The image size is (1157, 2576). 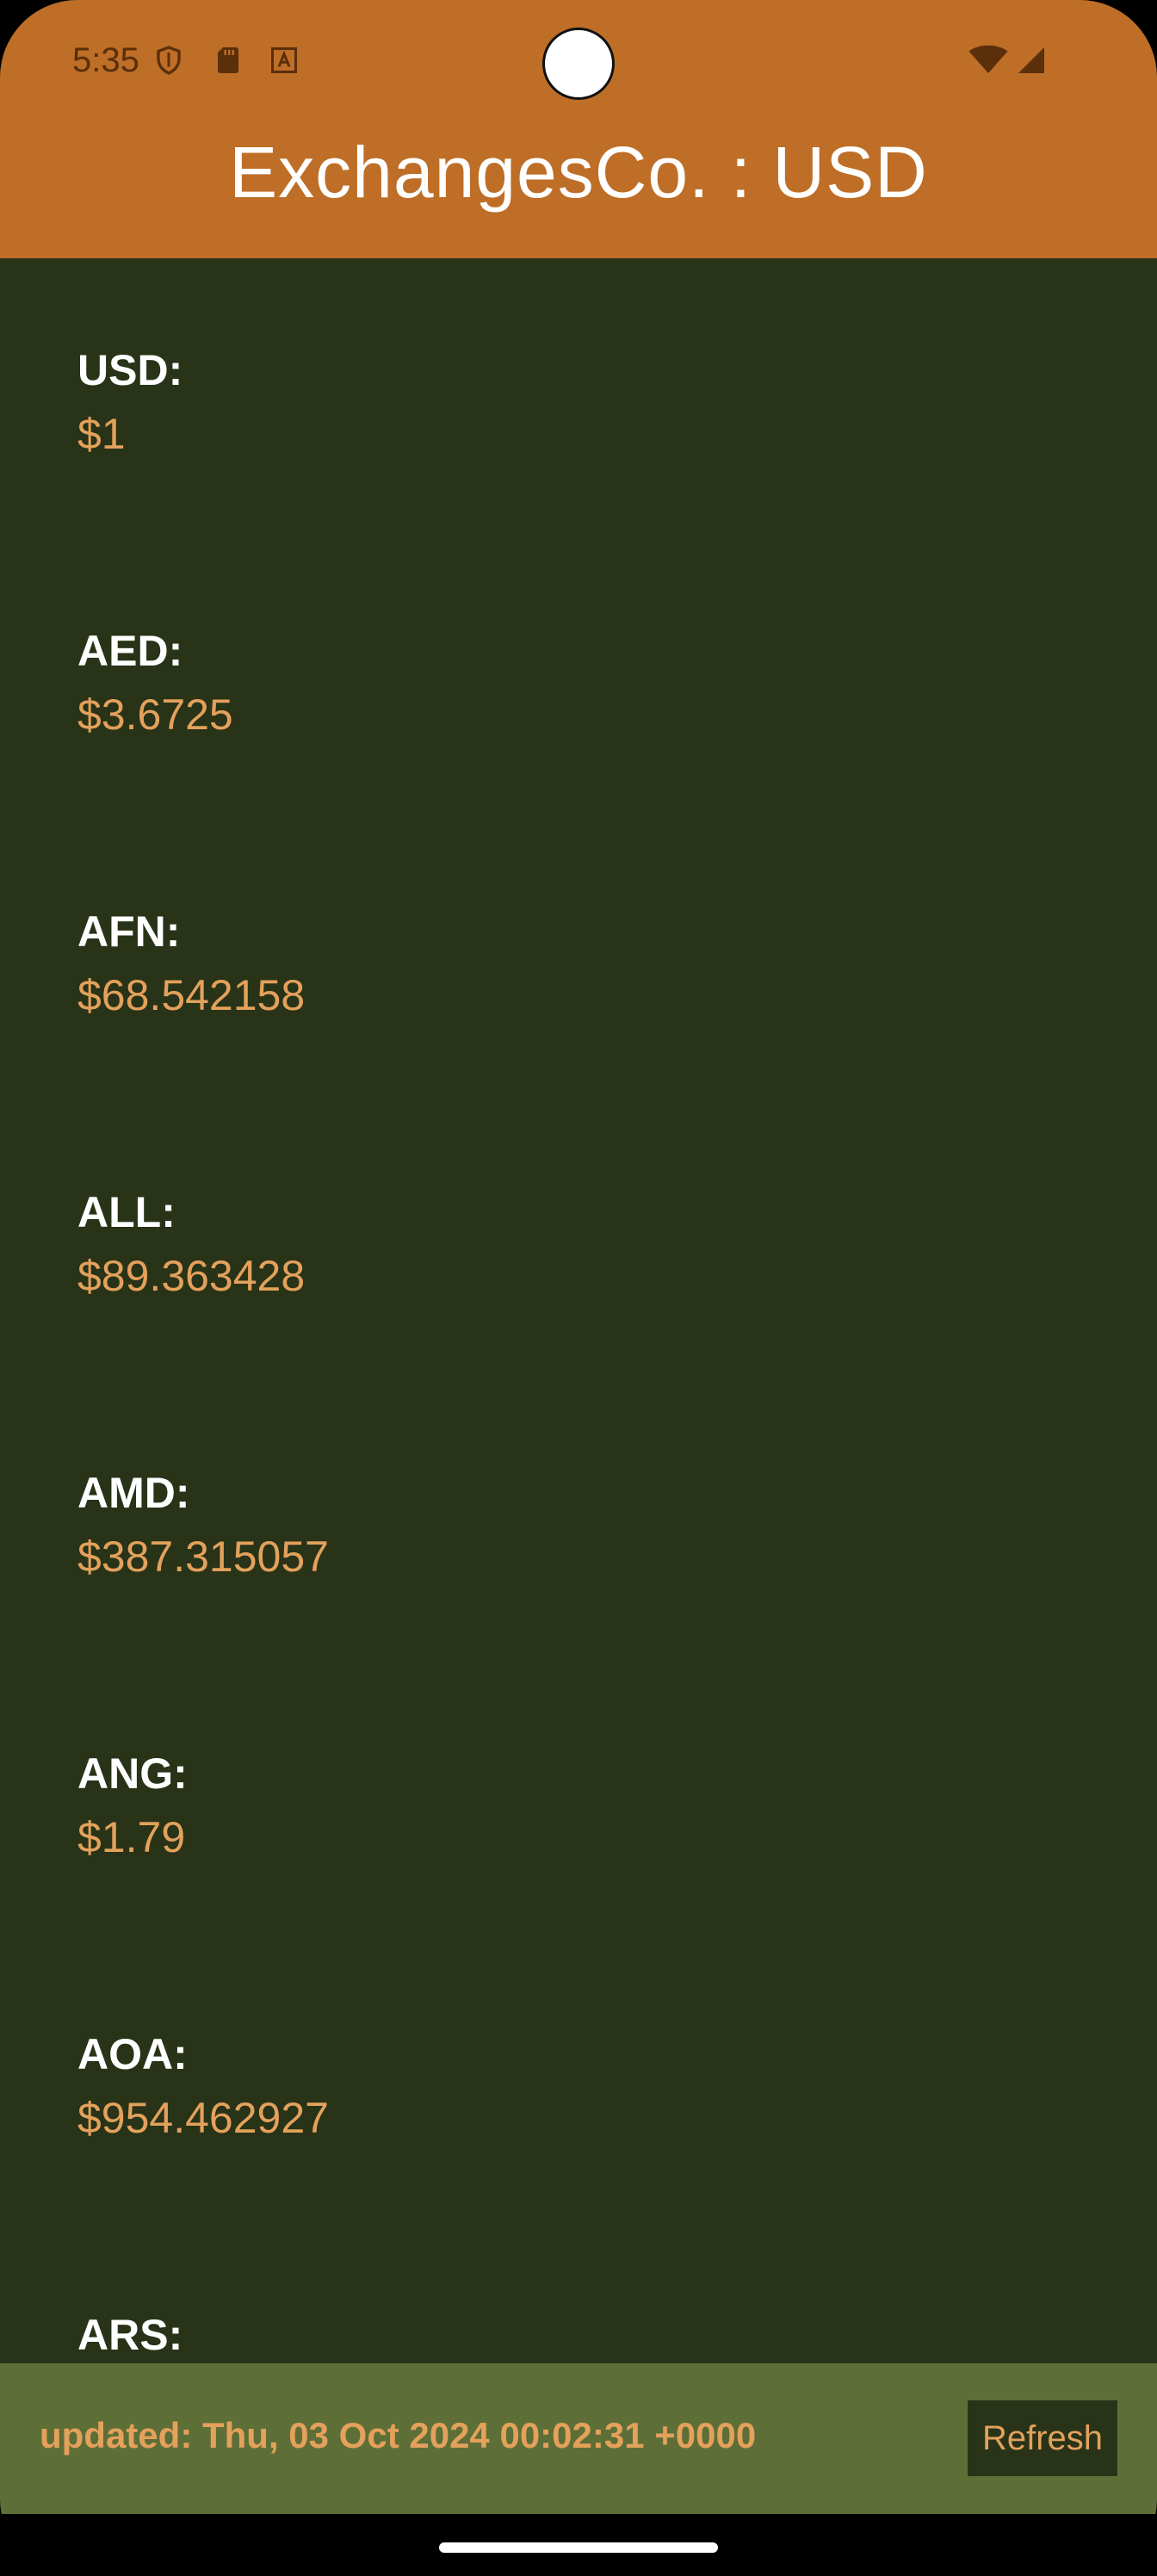 What do you see at coordinates (594, 2335) in the screenshot?
I see `list-item: ARS:` at bounding box center [594, 2335].